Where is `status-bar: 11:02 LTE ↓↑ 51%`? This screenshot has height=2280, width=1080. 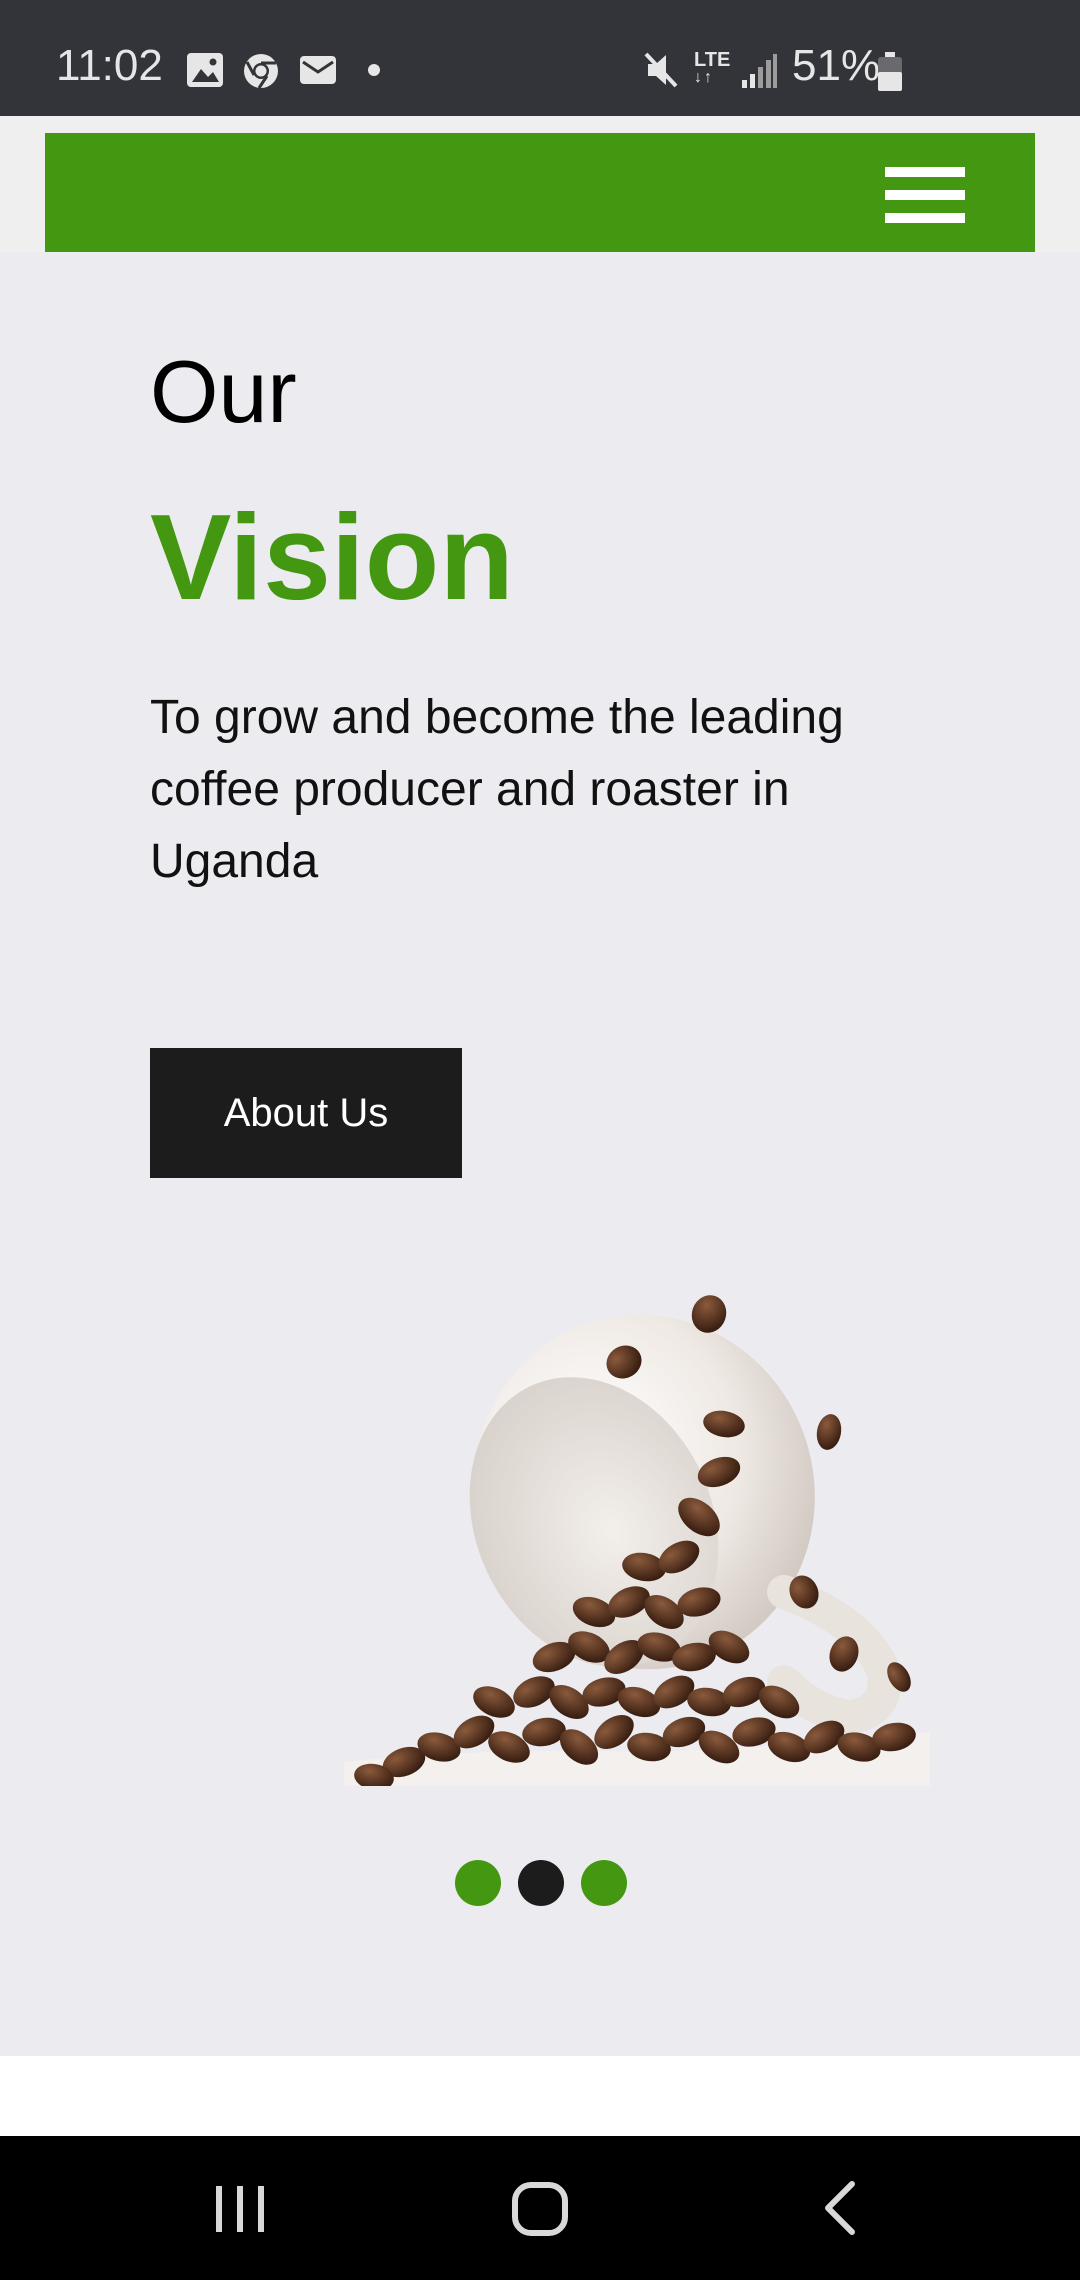 status-bar: 11:02 LTE ↓↑ 51% is located at coordinates (540, 58).